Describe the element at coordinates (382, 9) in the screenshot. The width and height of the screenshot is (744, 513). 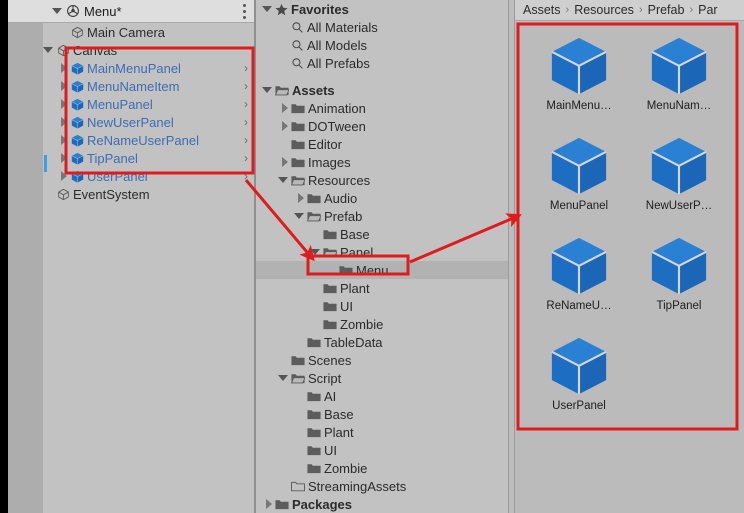
I see `project-tree-row: Favorites` at that location.